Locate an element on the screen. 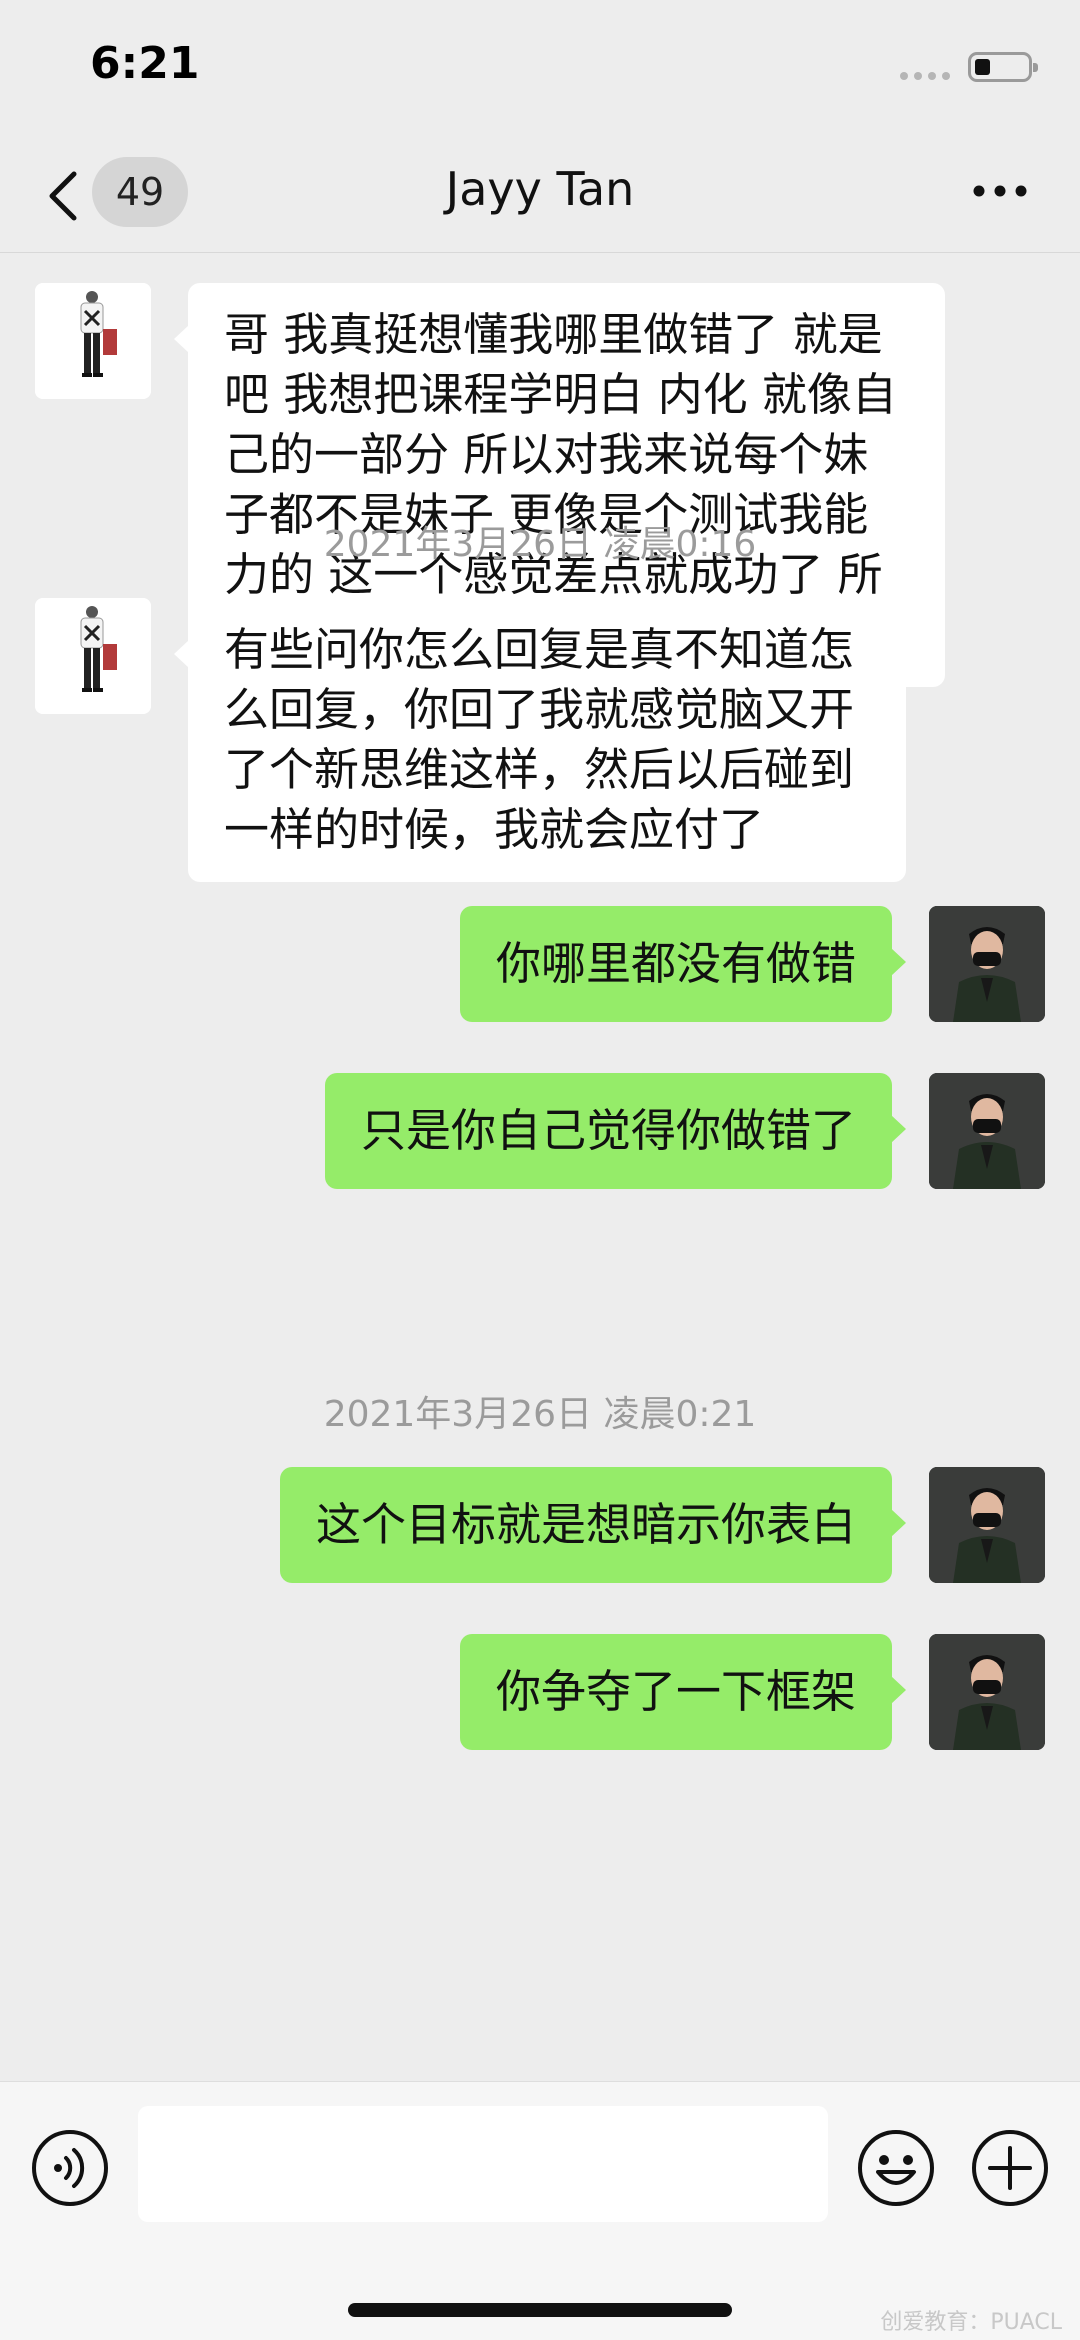 The image size is (1080, 2340). chat-title: Jayy Tan is located at coordinates (540, 189).